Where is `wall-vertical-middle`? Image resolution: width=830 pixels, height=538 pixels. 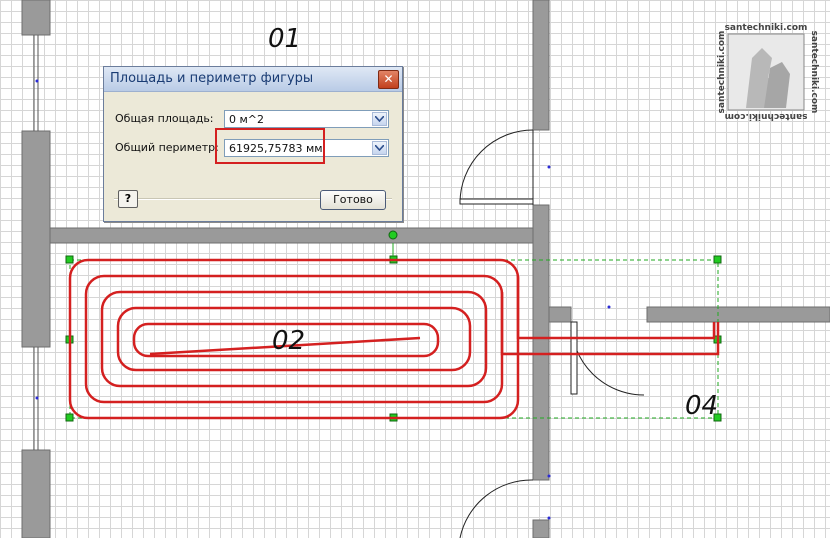
wall-vertical-middle is located at coordinates (541, 342).